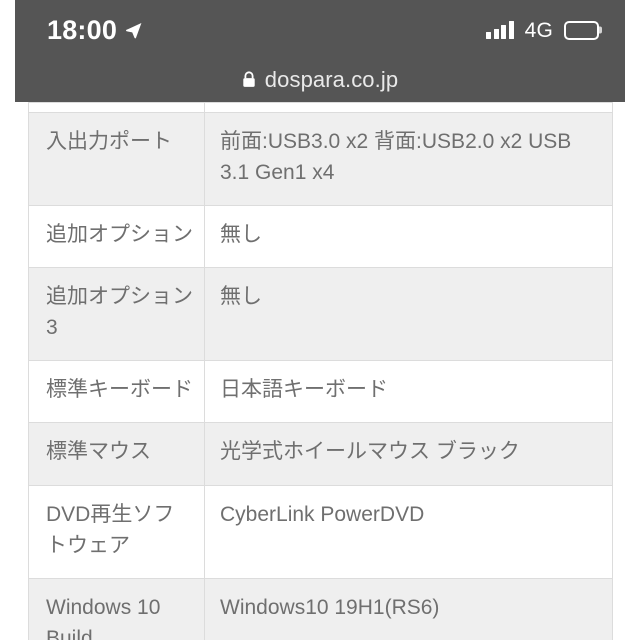 This screenshot has width=640, height=640. What do you see at coordinates (408, 391) in the screenshot?
I see `table-row-value: 日本語キーボード` at bounding box center [408, 391].